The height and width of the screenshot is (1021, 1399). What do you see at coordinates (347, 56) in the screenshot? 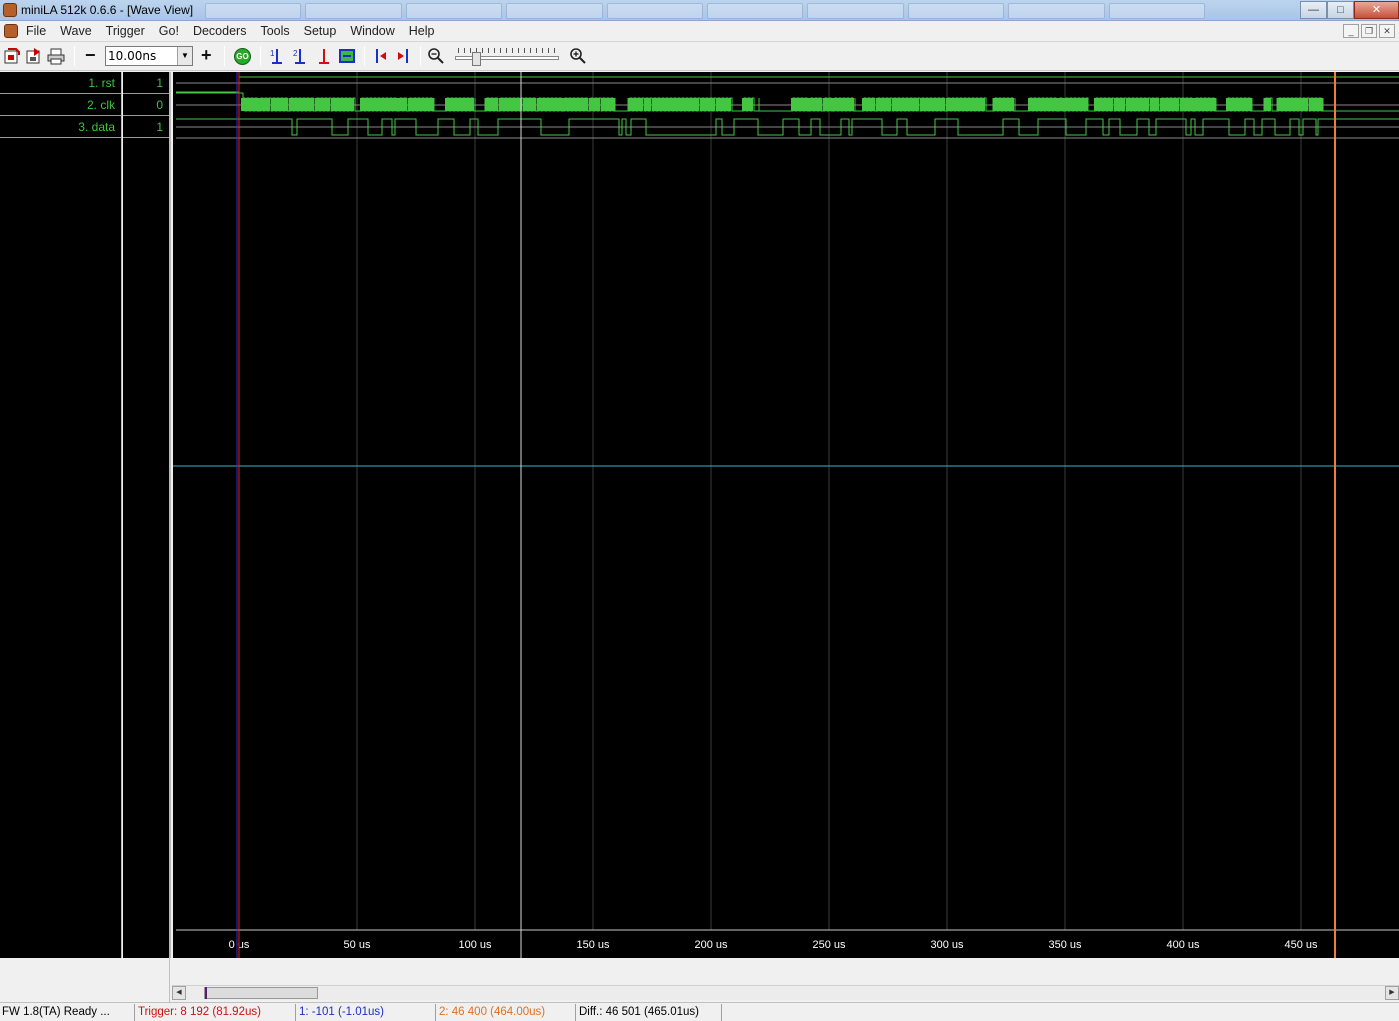
I see `fit-window-icon` at bounding box center [347, 56].